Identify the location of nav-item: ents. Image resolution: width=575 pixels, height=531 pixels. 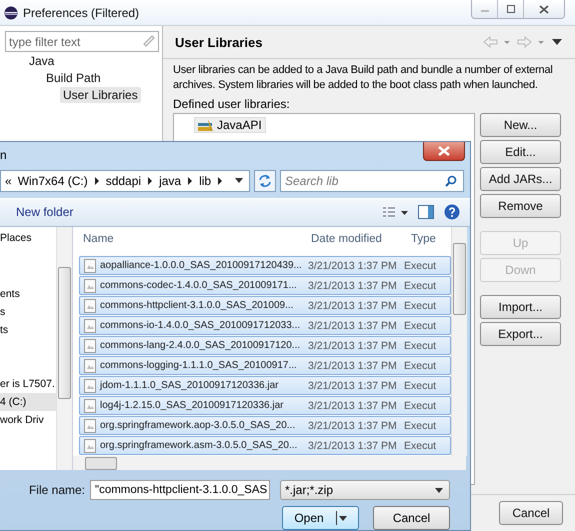
(28, 294).